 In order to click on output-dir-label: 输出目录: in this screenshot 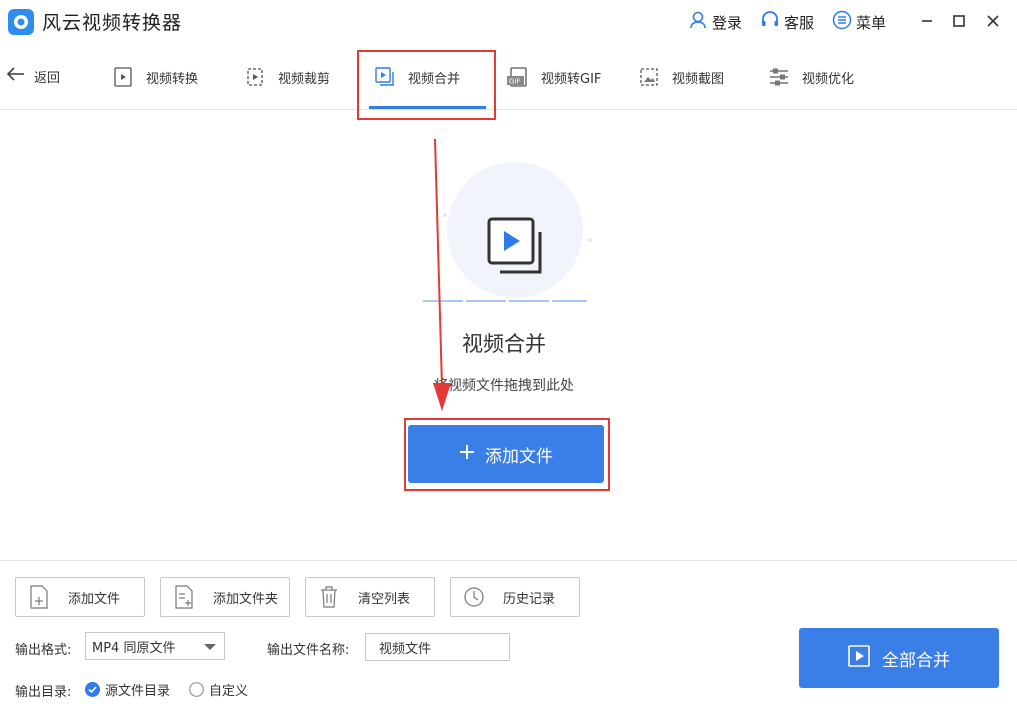, I will do `click(43, 692)`.